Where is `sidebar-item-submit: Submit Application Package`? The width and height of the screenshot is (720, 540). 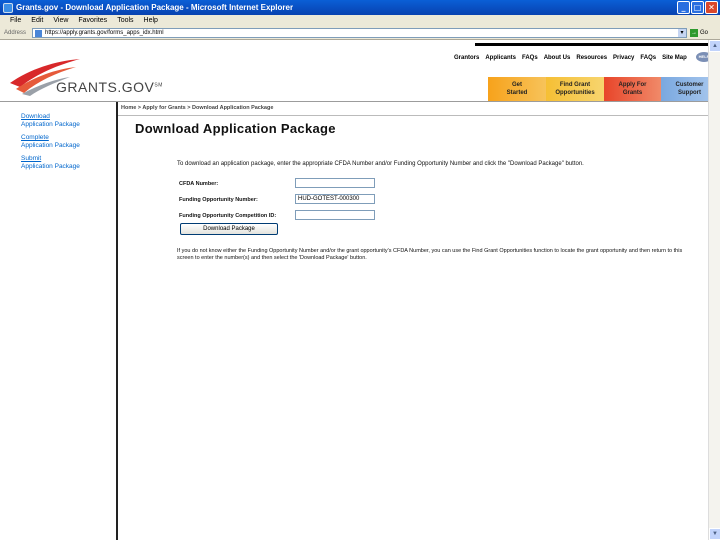
sidebar-item-submit: Submit Application Package is located at coordinates (50, 163).